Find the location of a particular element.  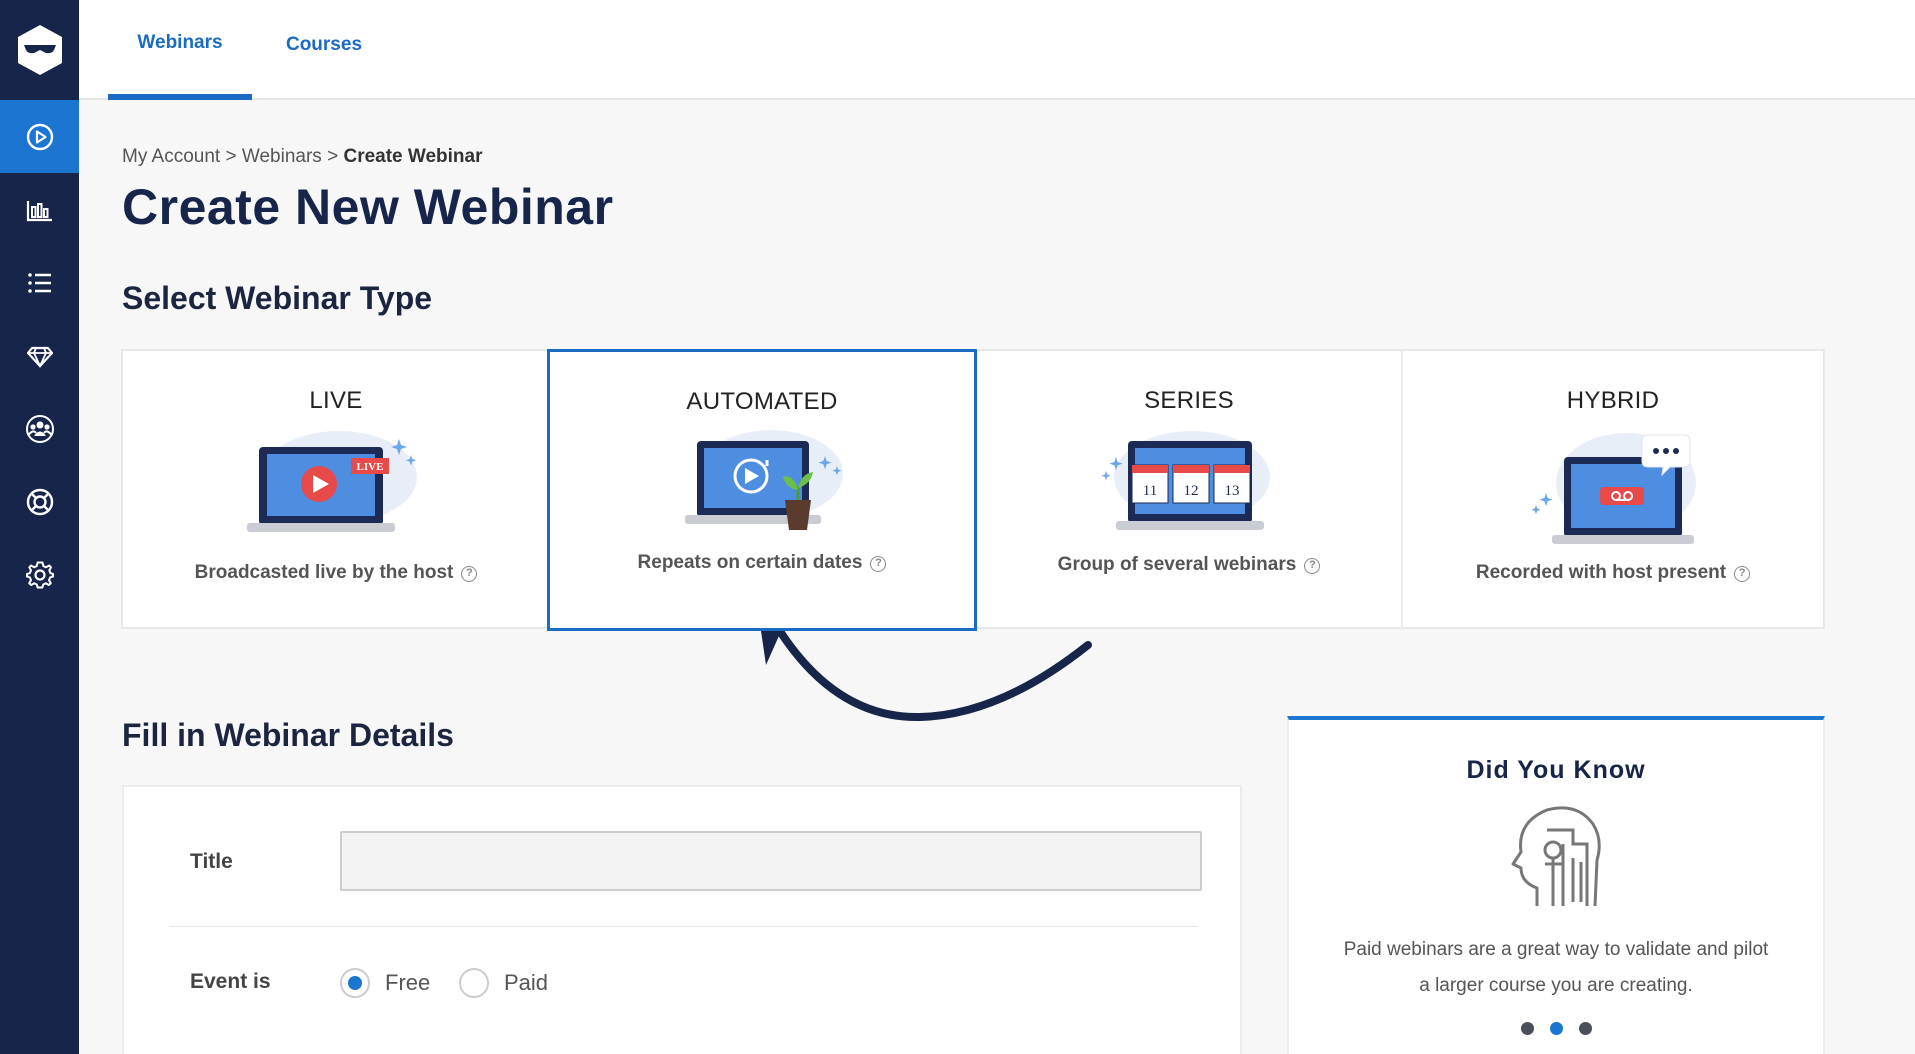

tab-webinars: Webinars is located at coordinates (180, 50).